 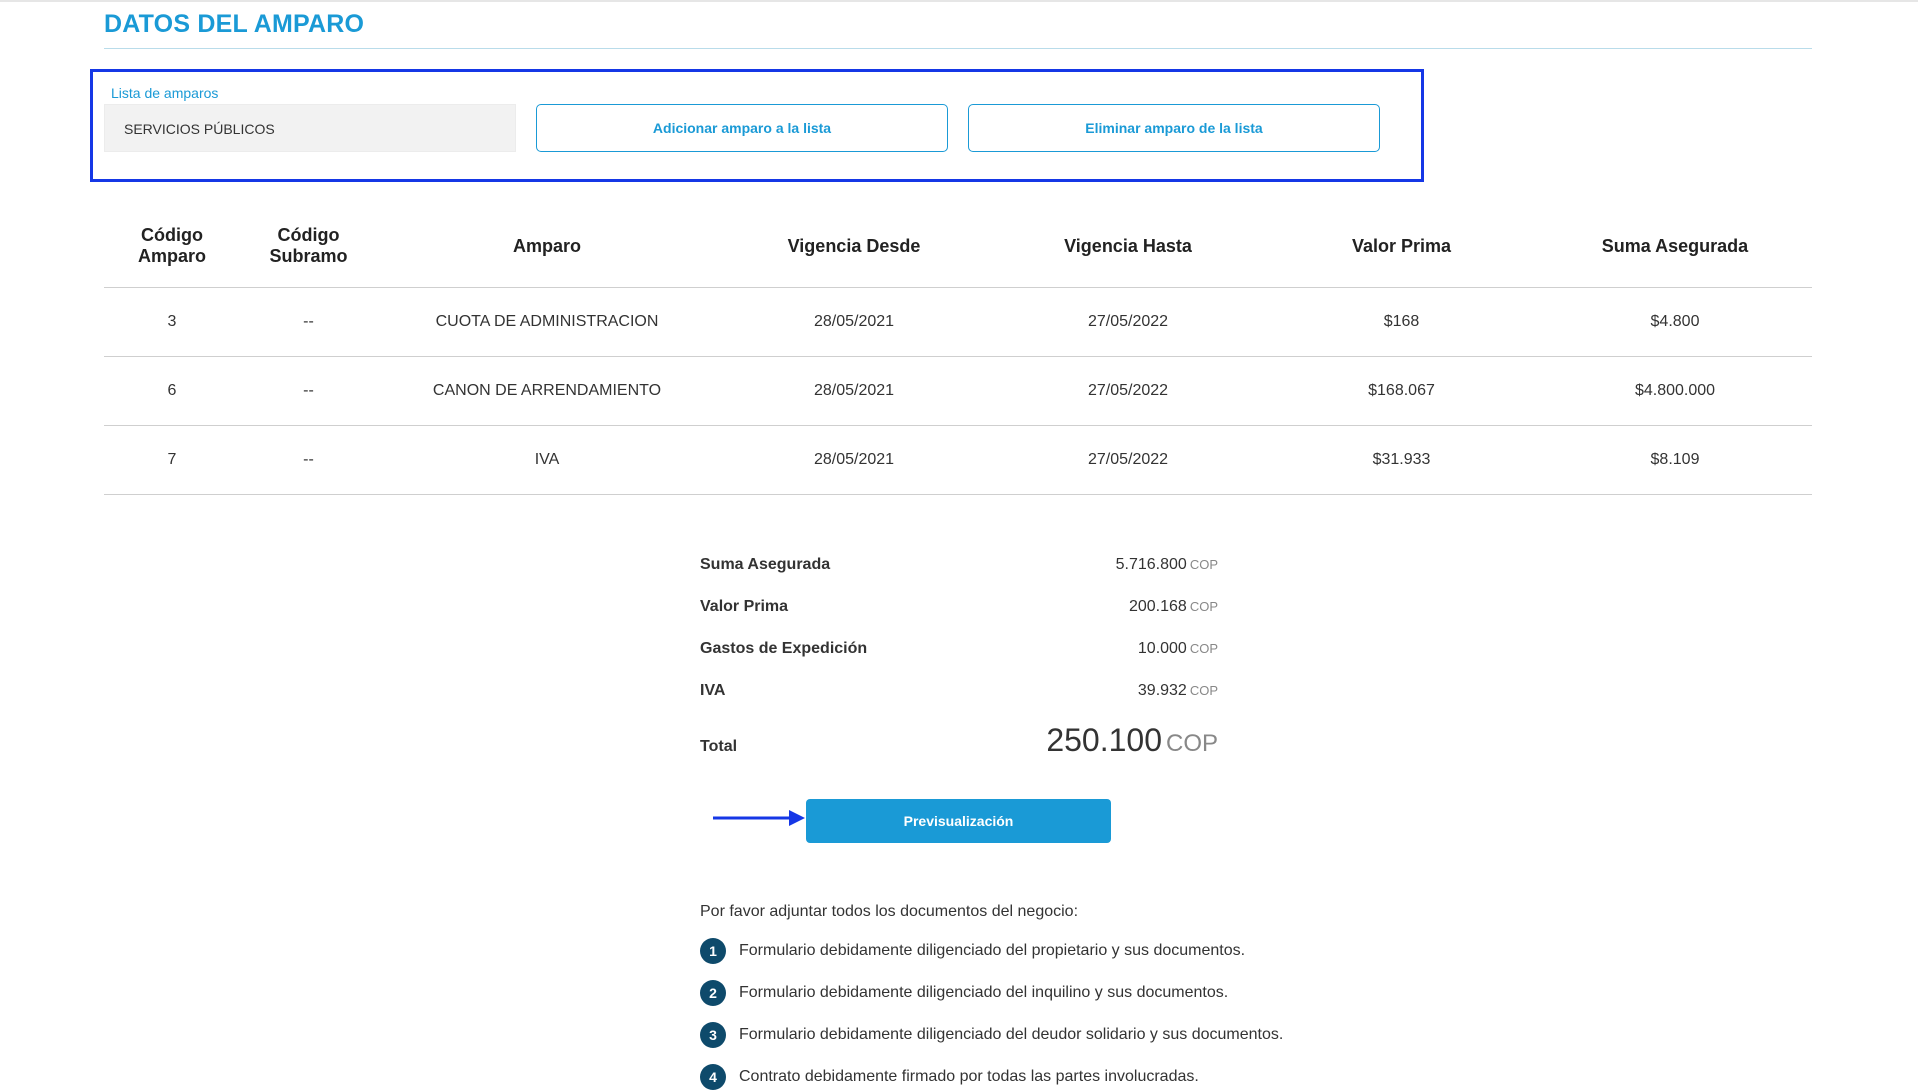 What do you see at coordinates (1174, 128) in the screenshot?
I see `remove-amparo-button: Eliminar amparo de la lista` at bounding box center [1174, 128].